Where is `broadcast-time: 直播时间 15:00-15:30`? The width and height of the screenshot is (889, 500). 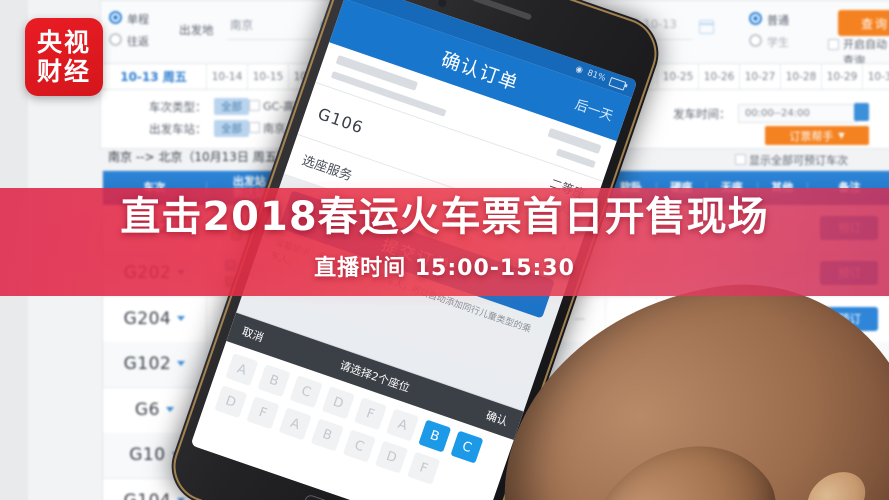
broadcast-time: 直播时间 15:00-15:30 is located at coordinates (444, 268).